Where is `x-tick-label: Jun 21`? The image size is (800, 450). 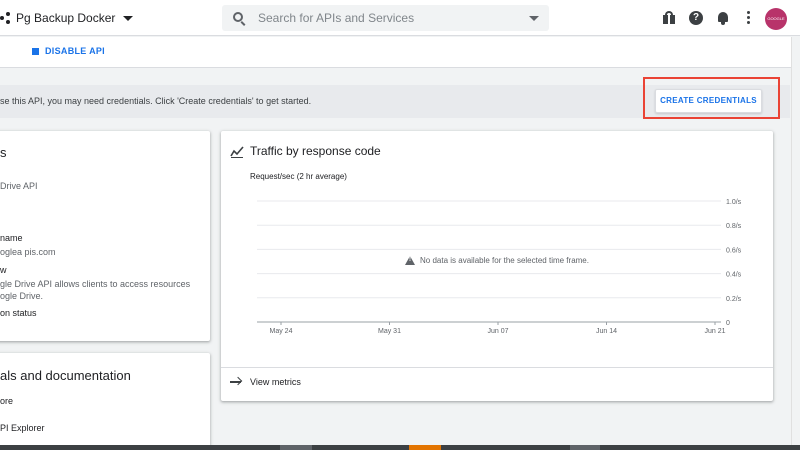 x-tick-label: Jun 21 is located at coordinates (714, 331).